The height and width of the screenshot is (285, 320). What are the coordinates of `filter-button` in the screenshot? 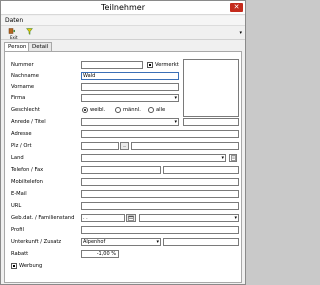 It's located at (29, 33).